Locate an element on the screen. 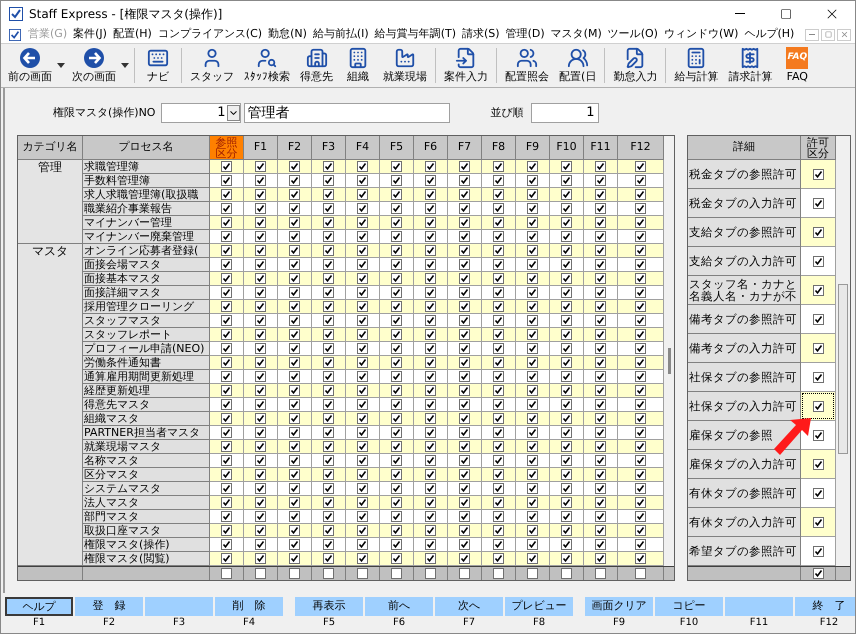 The height and width of the screenshot is (634, 856). table-cell: 有休タブの参照許可 is located at coordinates (744, 493).